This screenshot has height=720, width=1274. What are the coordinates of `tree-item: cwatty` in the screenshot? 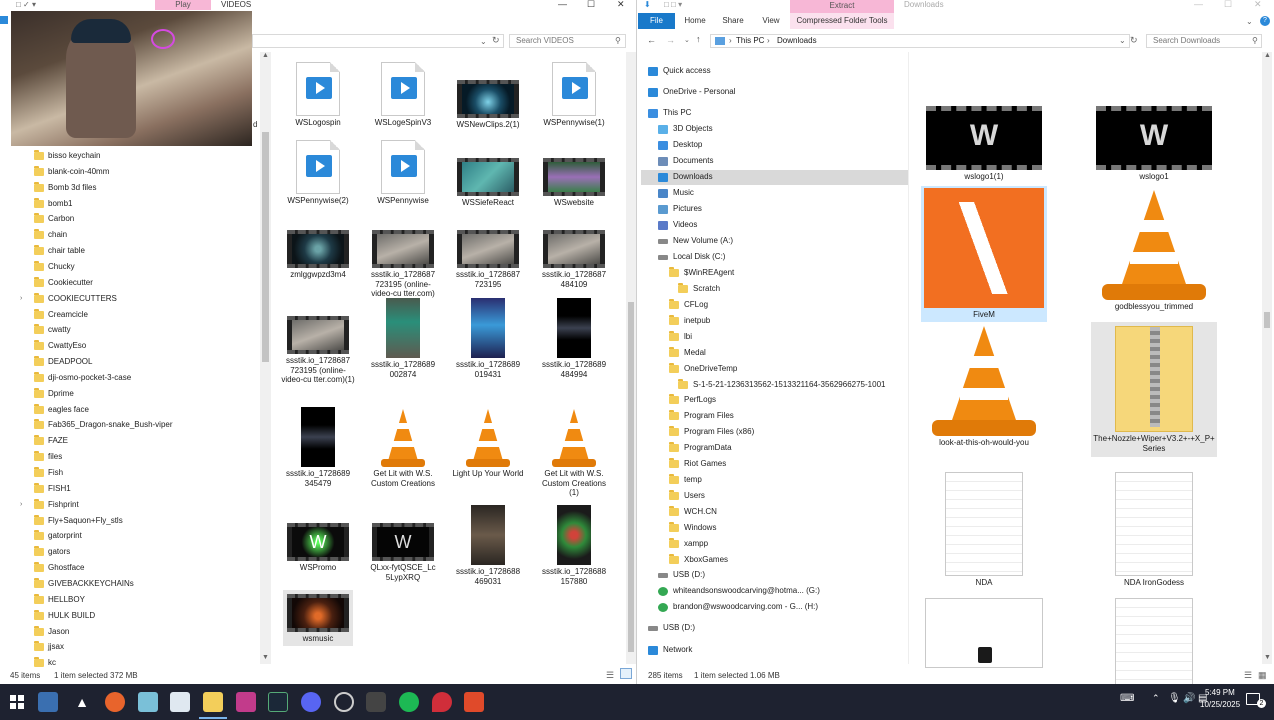 It's located at (52, 330).